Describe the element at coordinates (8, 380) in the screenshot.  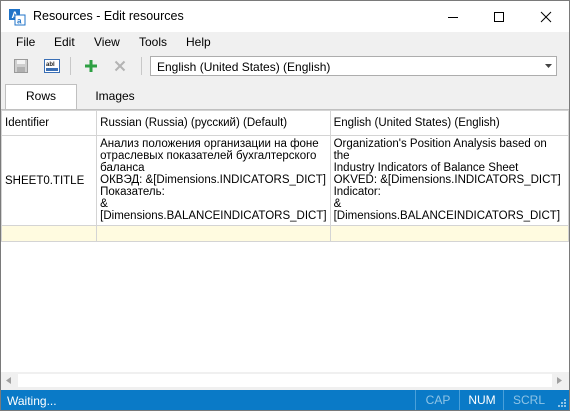
I see `scroll-left-icon` at that location.